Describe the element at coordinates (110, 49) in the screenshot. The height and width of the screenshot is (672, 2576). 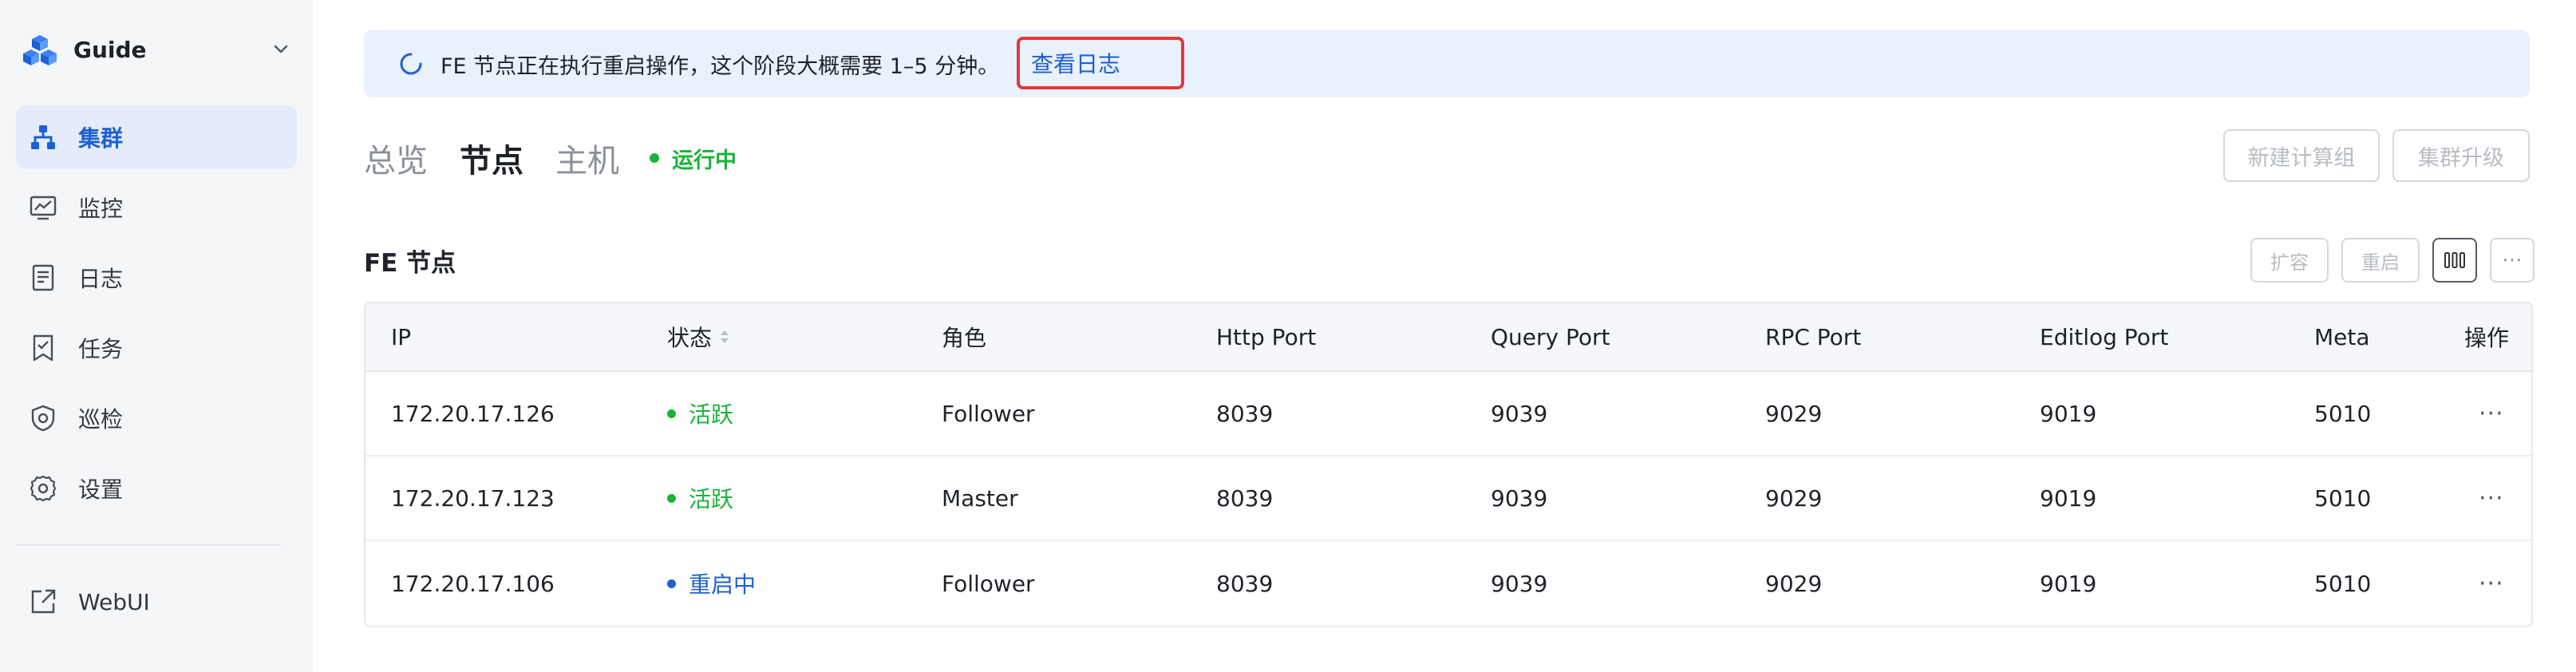
I see `workspace-name: Guide` at that location.